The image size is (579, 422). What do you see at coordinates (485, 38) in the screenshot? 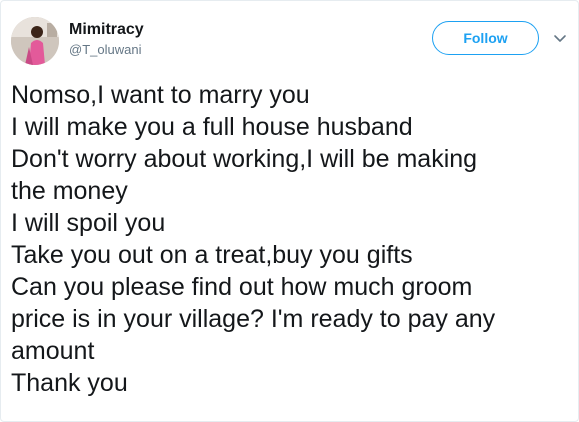
I see `follow-button: Follow` at bounding box center [485, 38].